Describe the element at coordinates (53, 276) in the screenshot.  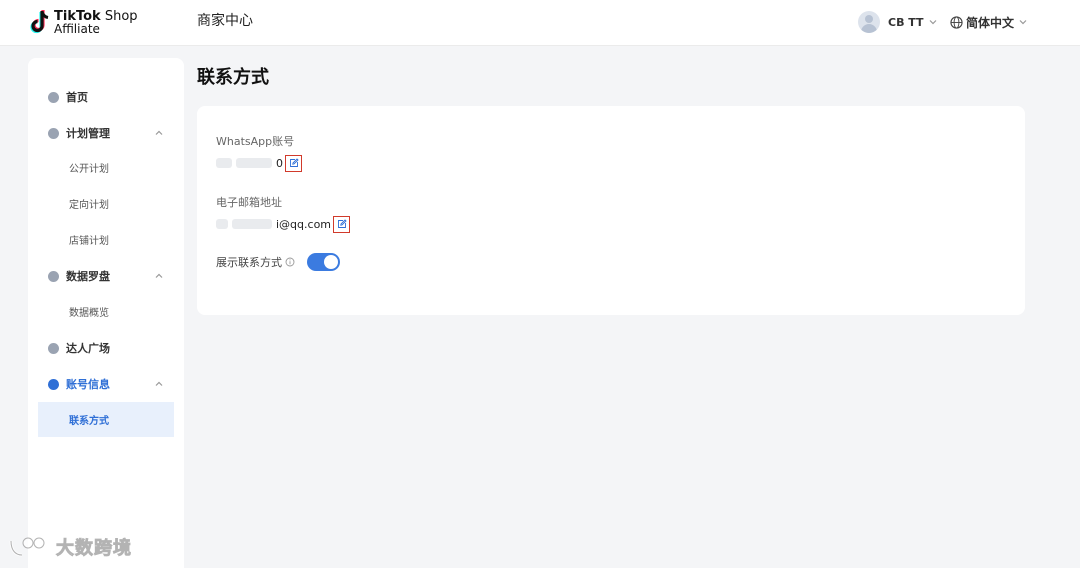
I see `compass-icon` at that location.